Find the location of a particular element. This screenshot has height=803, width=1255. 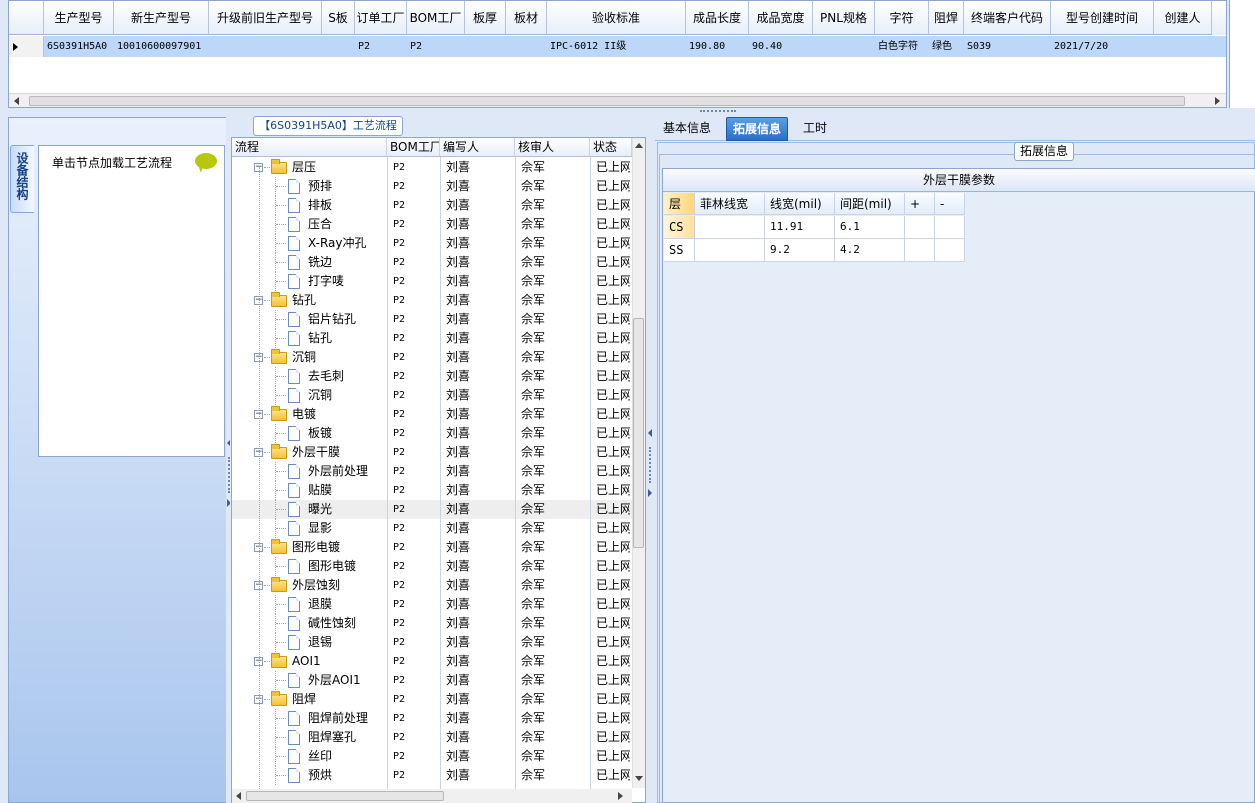

process-step-name: 层压 is located at coordinates (304, 167).